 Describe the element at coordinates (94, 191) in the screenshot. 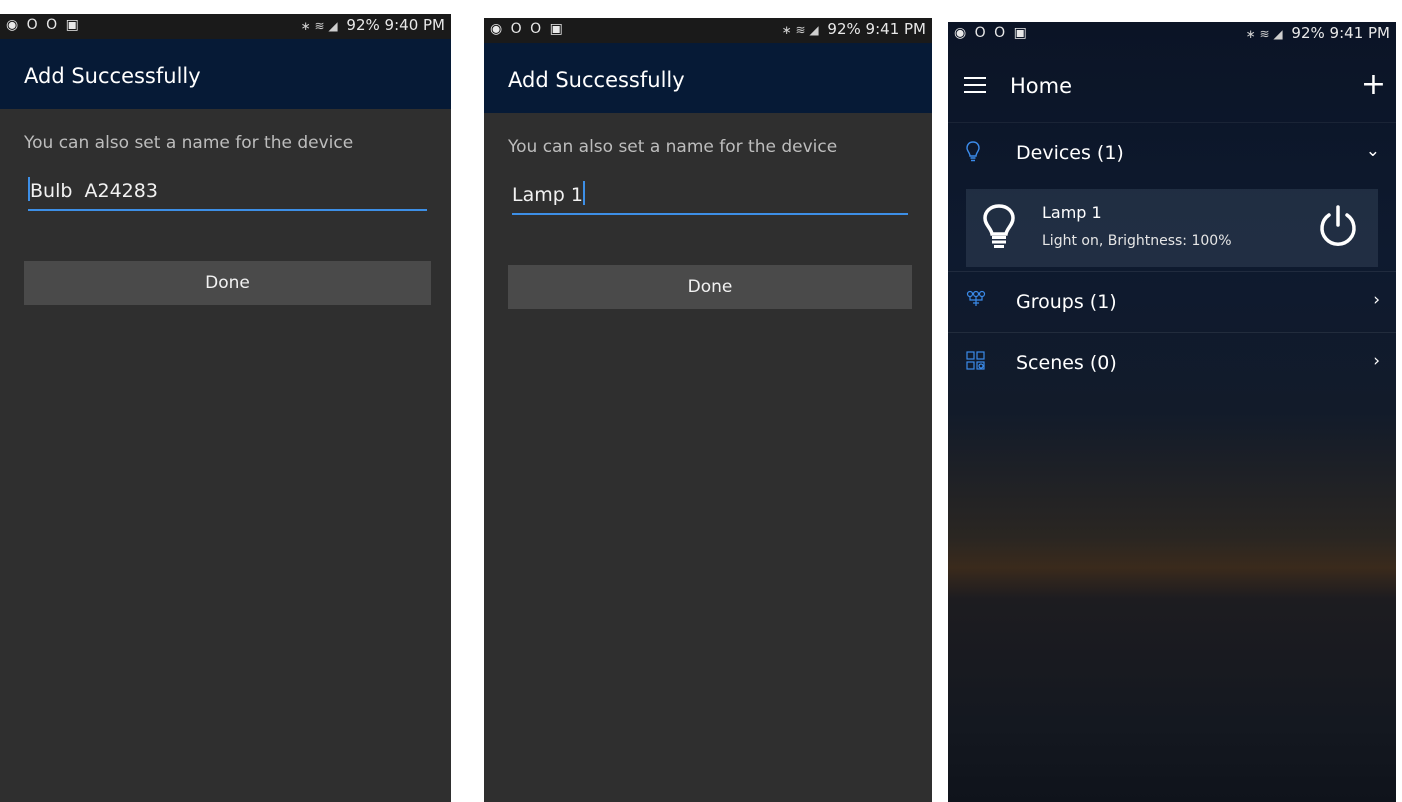

I see `device-name-value: Bulb A24283` at that location.